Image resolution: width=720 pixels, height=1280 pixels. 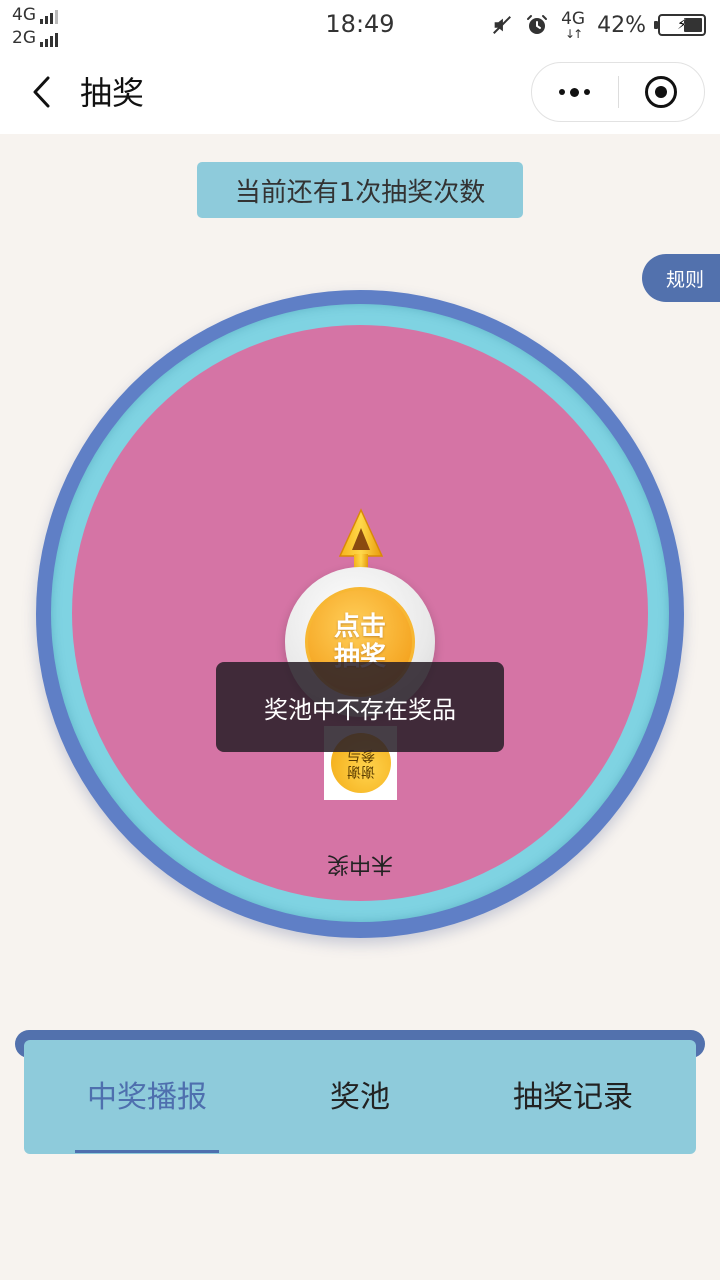 What do you see at coordinates (502, 25) in the screenshot?
I see `mute-icon` at bounding box center [502, 25].